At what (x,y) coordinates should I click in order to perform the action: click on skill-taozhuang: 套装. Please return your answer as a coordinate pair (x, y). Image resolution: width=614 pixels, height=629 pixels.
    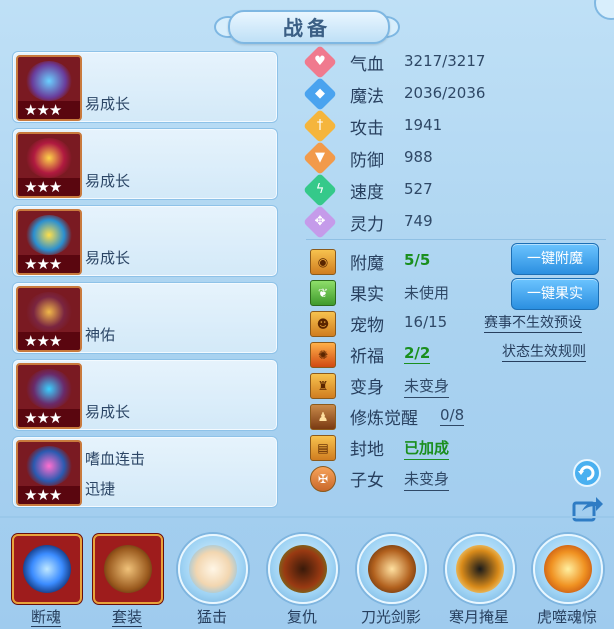
    Looking at the image, I should click on (127, 579).